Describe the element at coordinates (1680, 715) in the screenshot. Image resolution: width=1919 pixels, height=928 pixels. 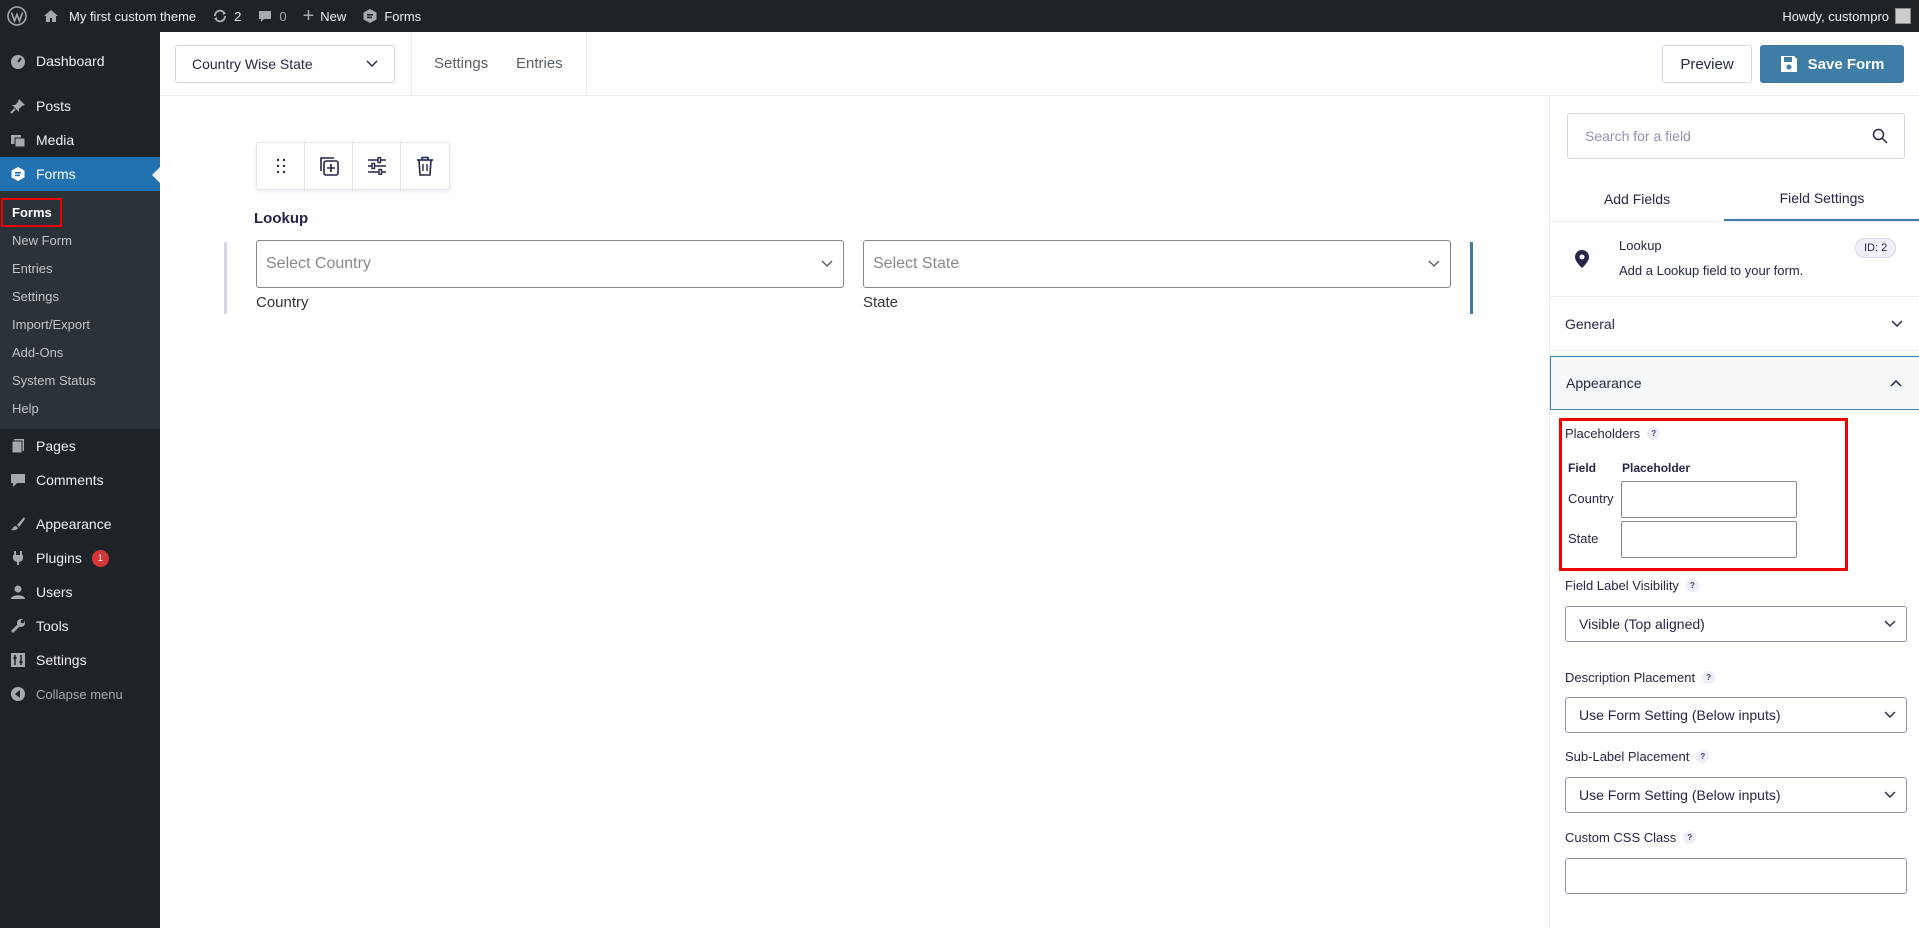
I see `description-placement-value: Use Form Setting (Below inputs)` at that location.